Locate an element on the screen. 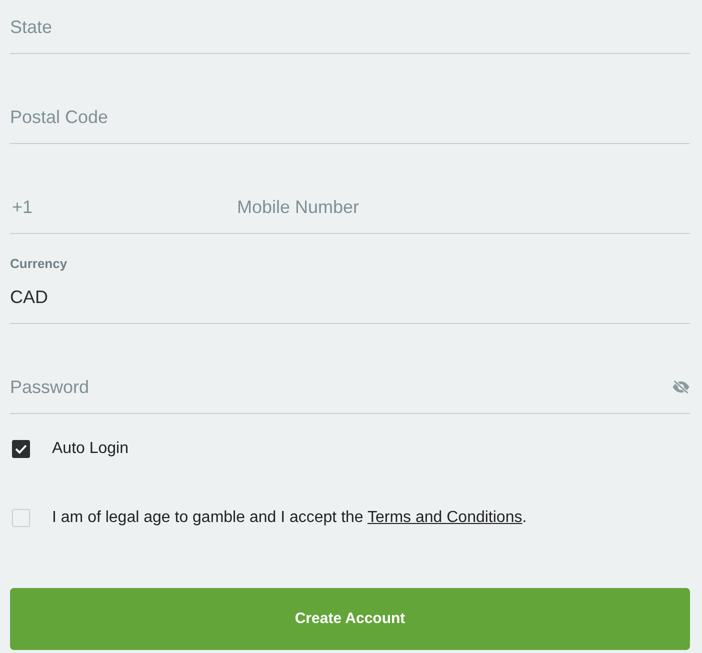 Image resolution: width=702 pixels, height=653 pixels. checkbox-label: Auto Login is located at coordinates (90, 449).